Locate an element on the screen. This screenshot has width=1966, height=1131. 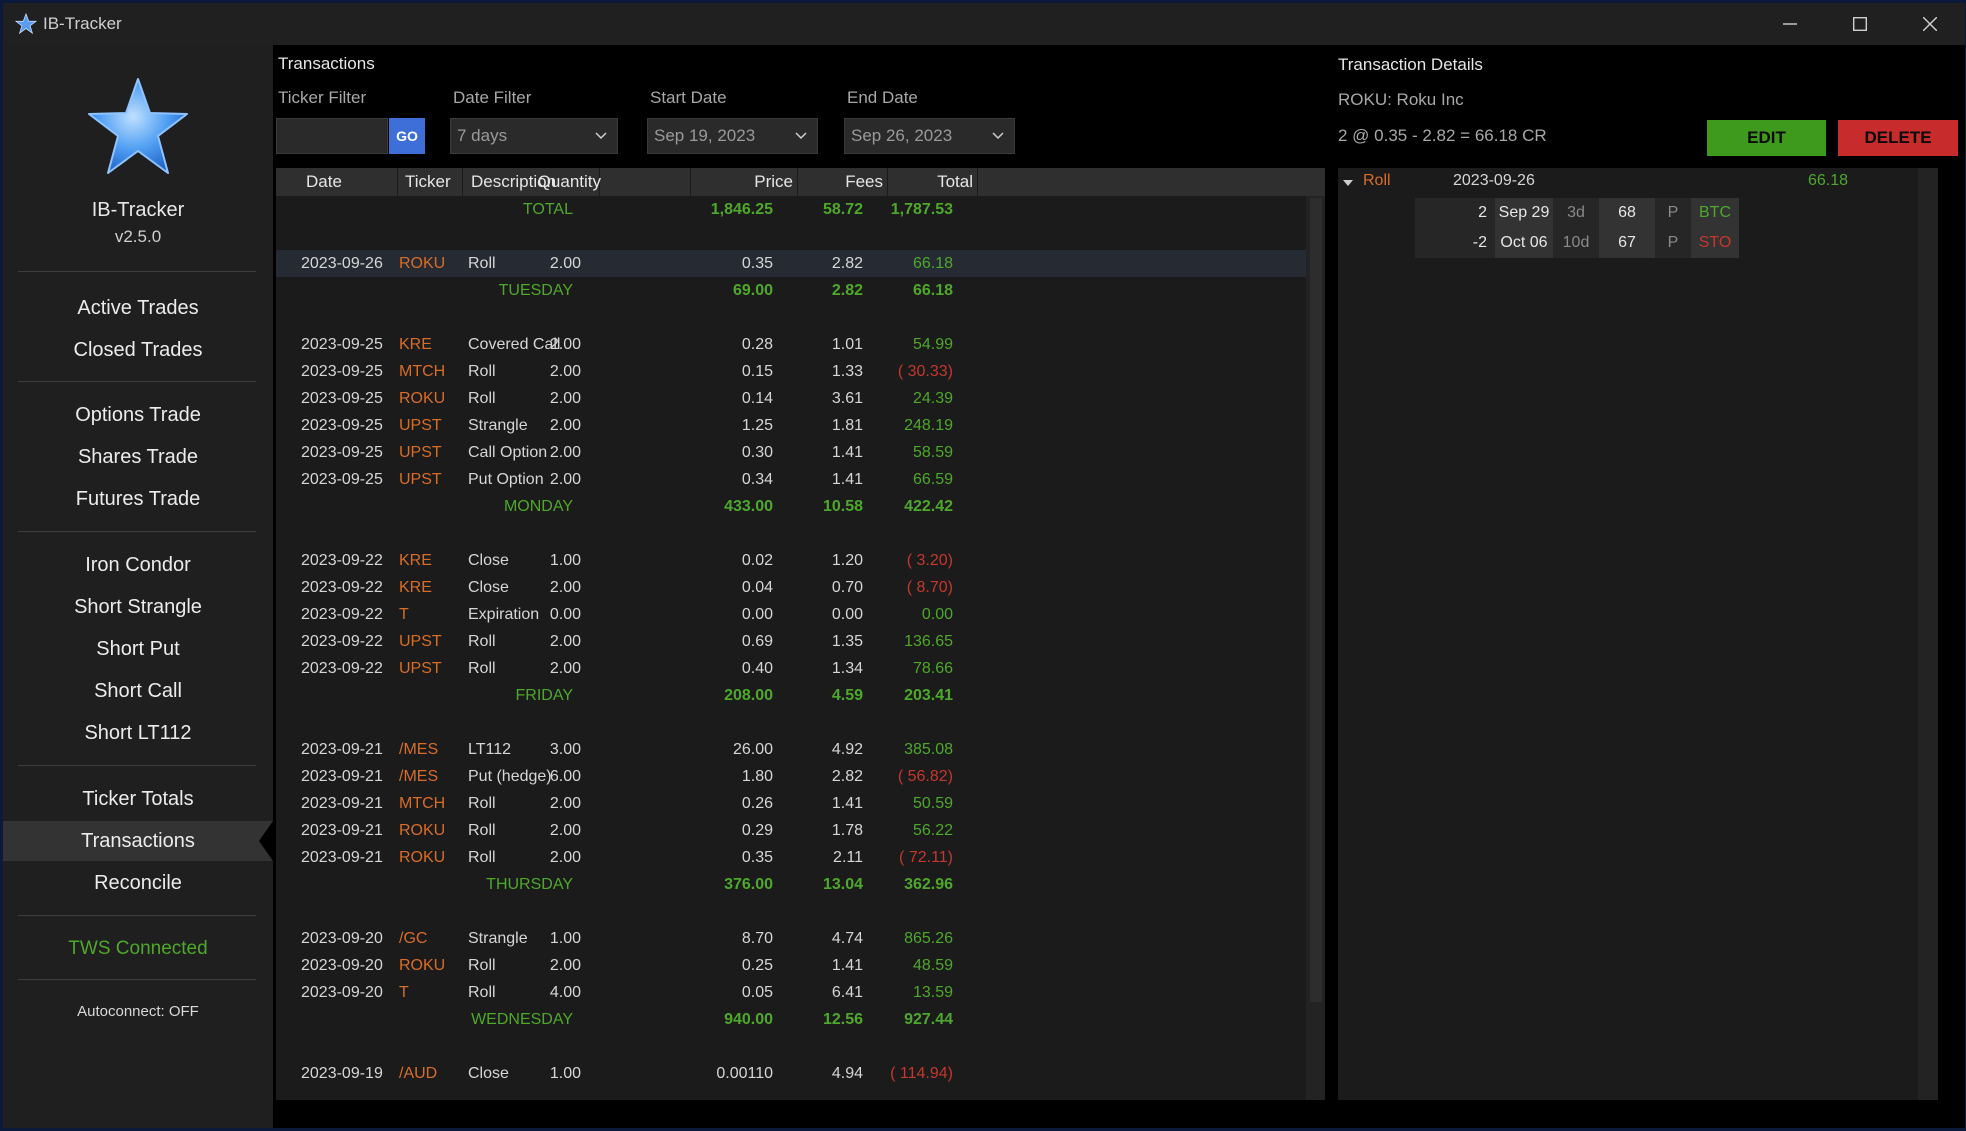
cell-ticker: T is located at coordinates (404, 992).